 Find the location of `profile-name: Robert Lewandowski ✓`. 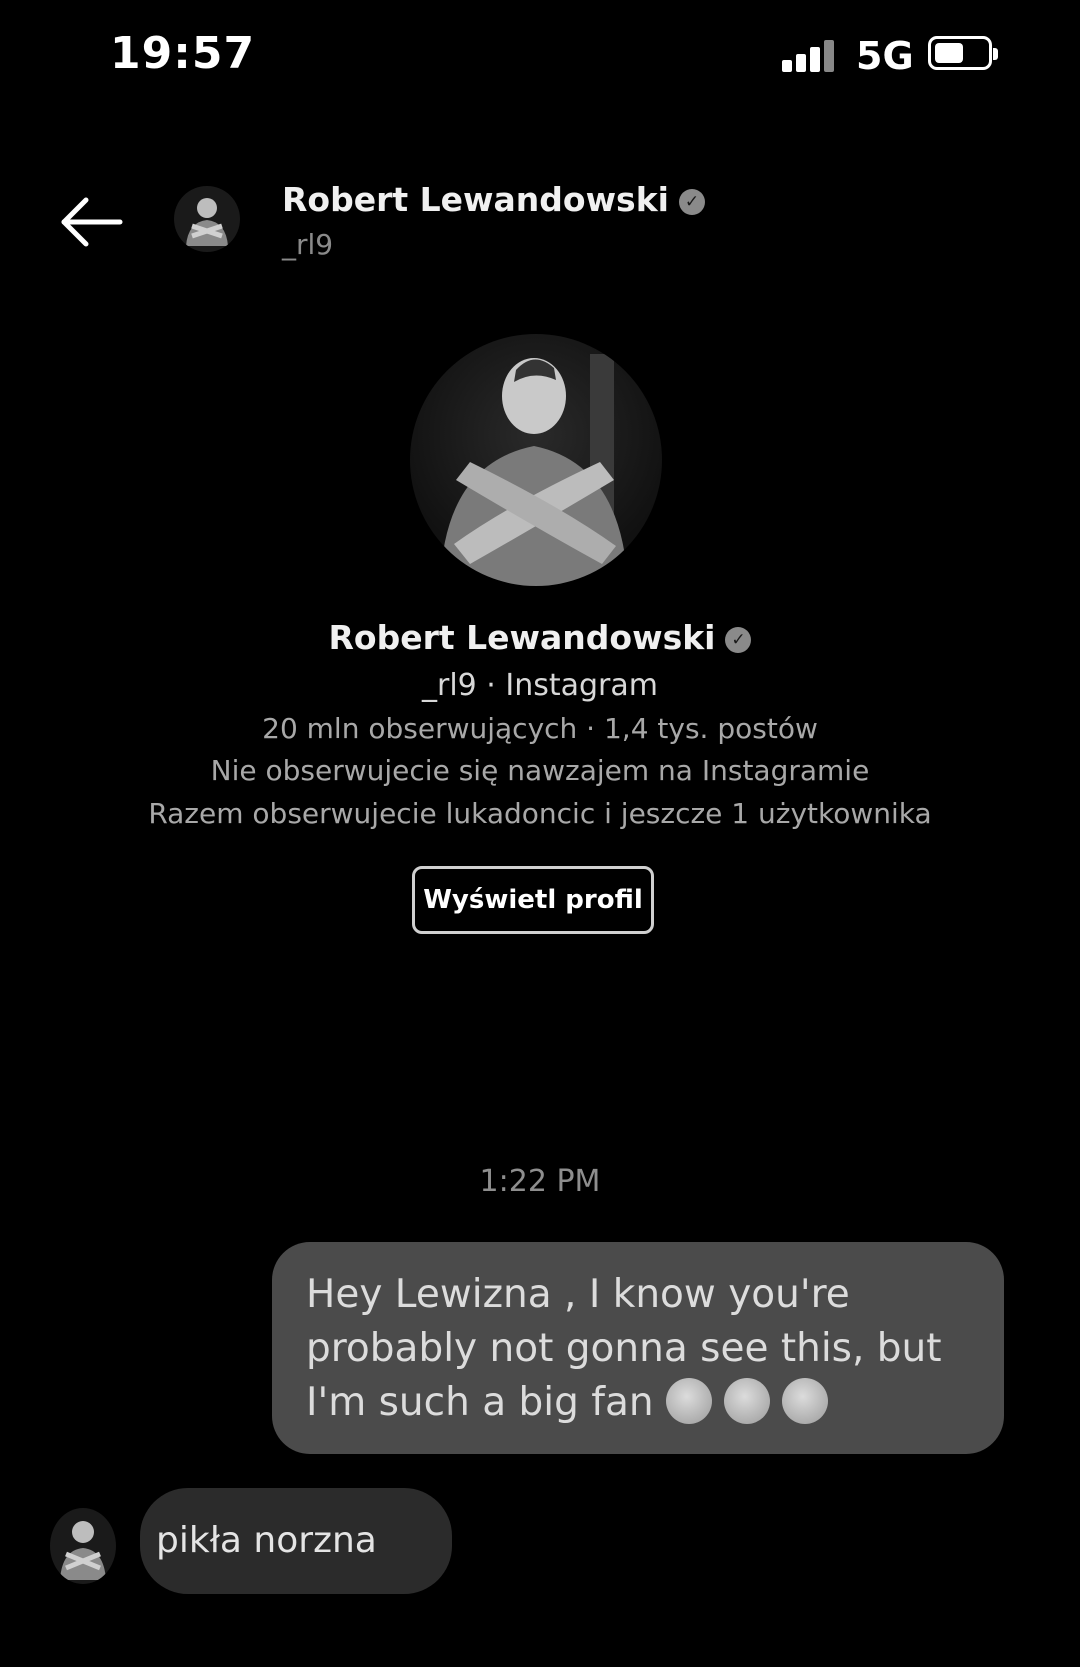

profile-name: Robert Lewandowski ✓ is located at coordinates (540, 637).